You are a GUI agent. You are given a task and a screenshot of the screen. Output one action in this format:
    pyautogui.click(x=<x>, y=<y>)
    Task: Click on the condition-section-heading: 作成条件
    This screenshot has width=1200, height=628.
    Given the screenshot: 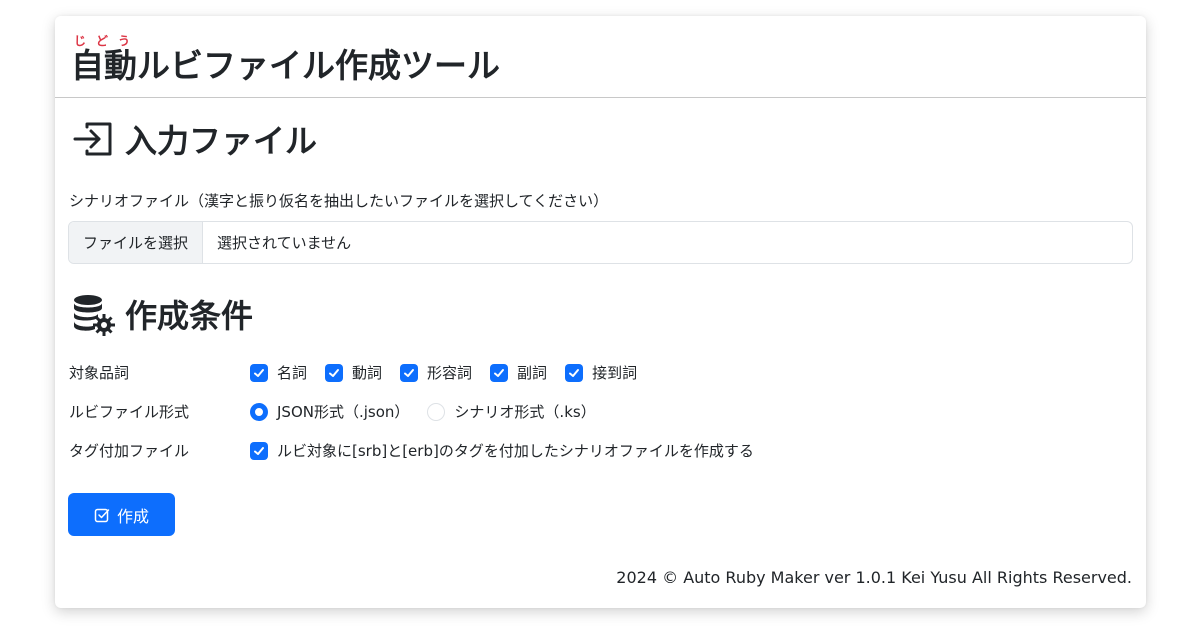 What is the action you would take?
    pyautogui.click(x=189, y=316)
    